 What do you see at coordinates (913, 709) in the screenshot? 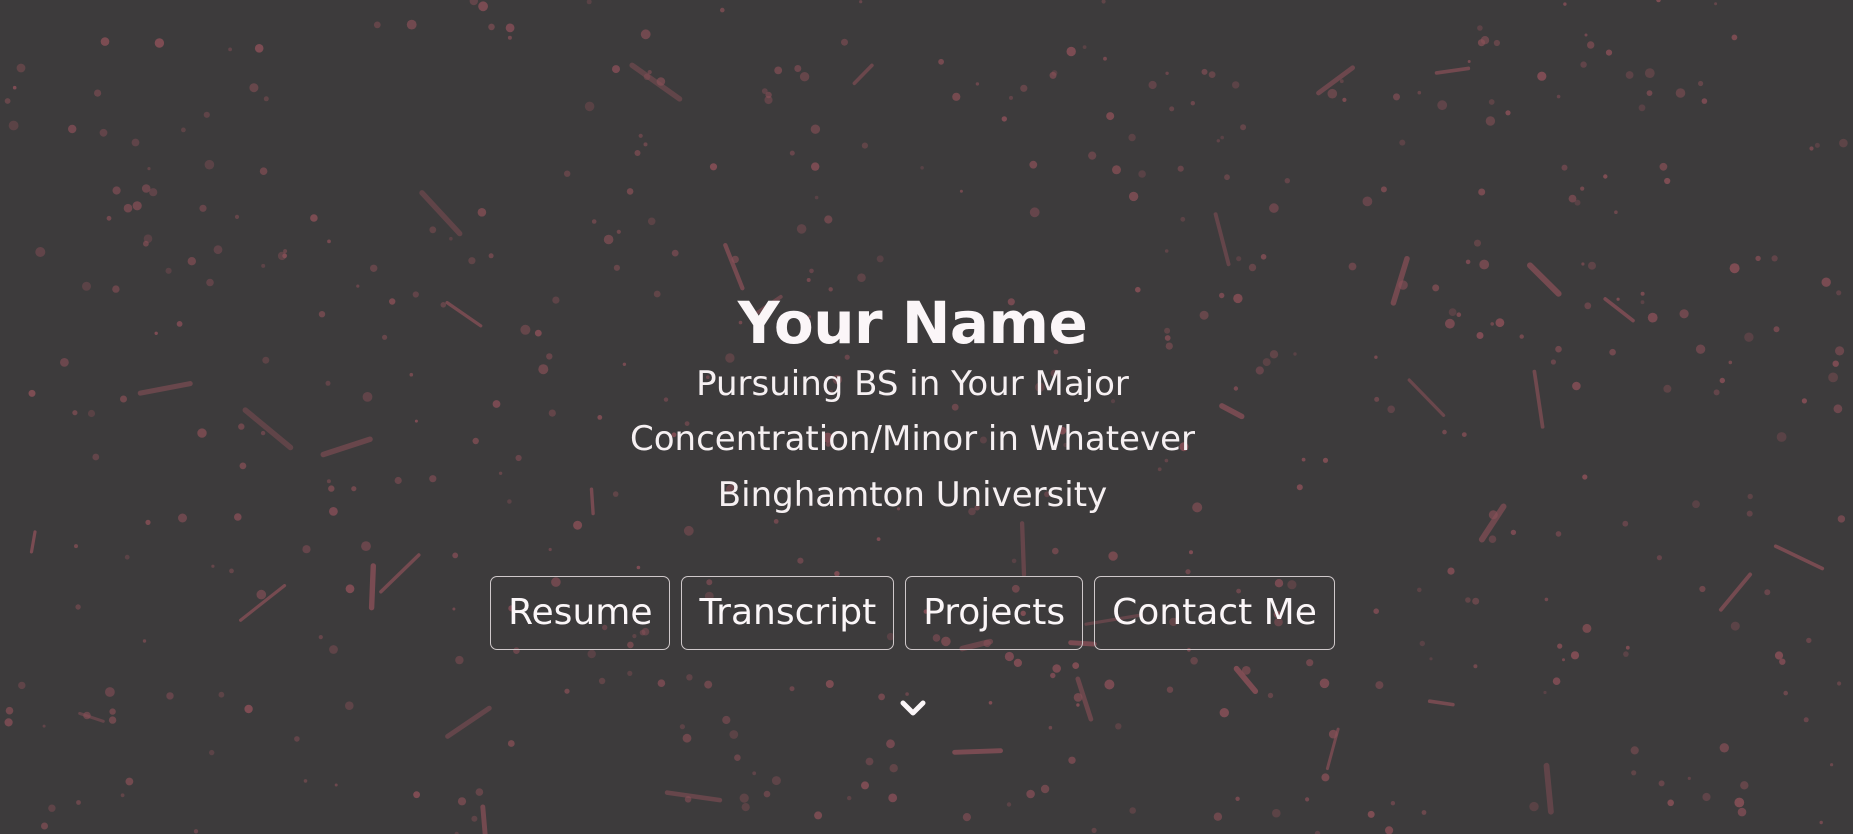
I see `chevron-down-icon` at bounding box center [913, 709].